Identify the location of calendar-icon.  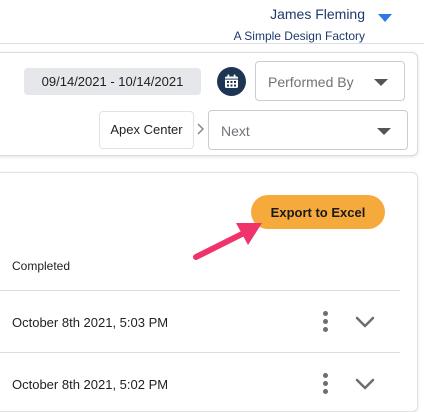
(231, 81).